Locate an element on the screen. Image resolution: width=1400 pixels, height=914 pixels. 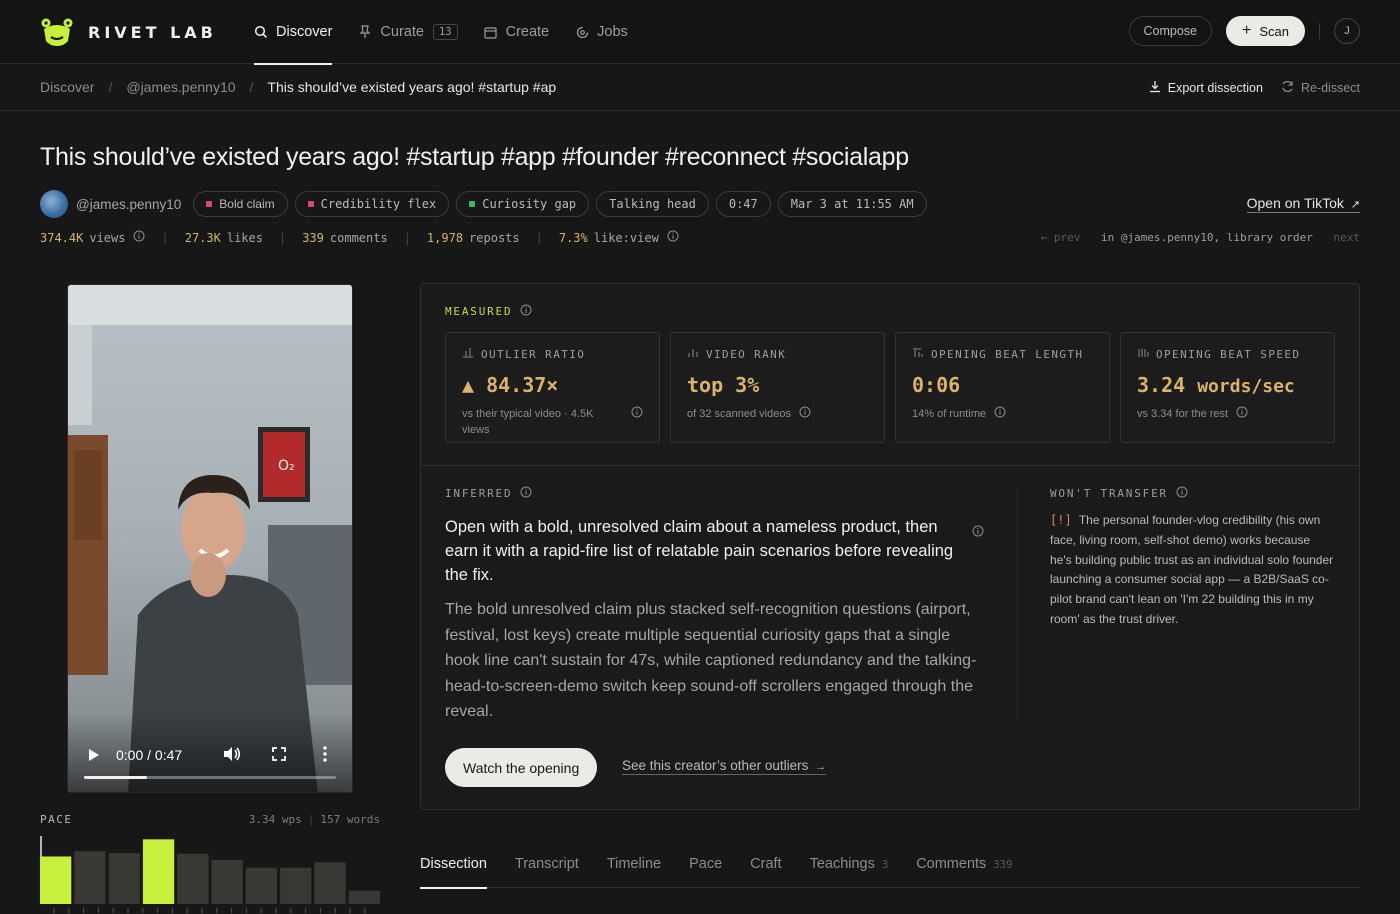
tab-teachings: Teachings 3 is located at coordinates (849, 868).